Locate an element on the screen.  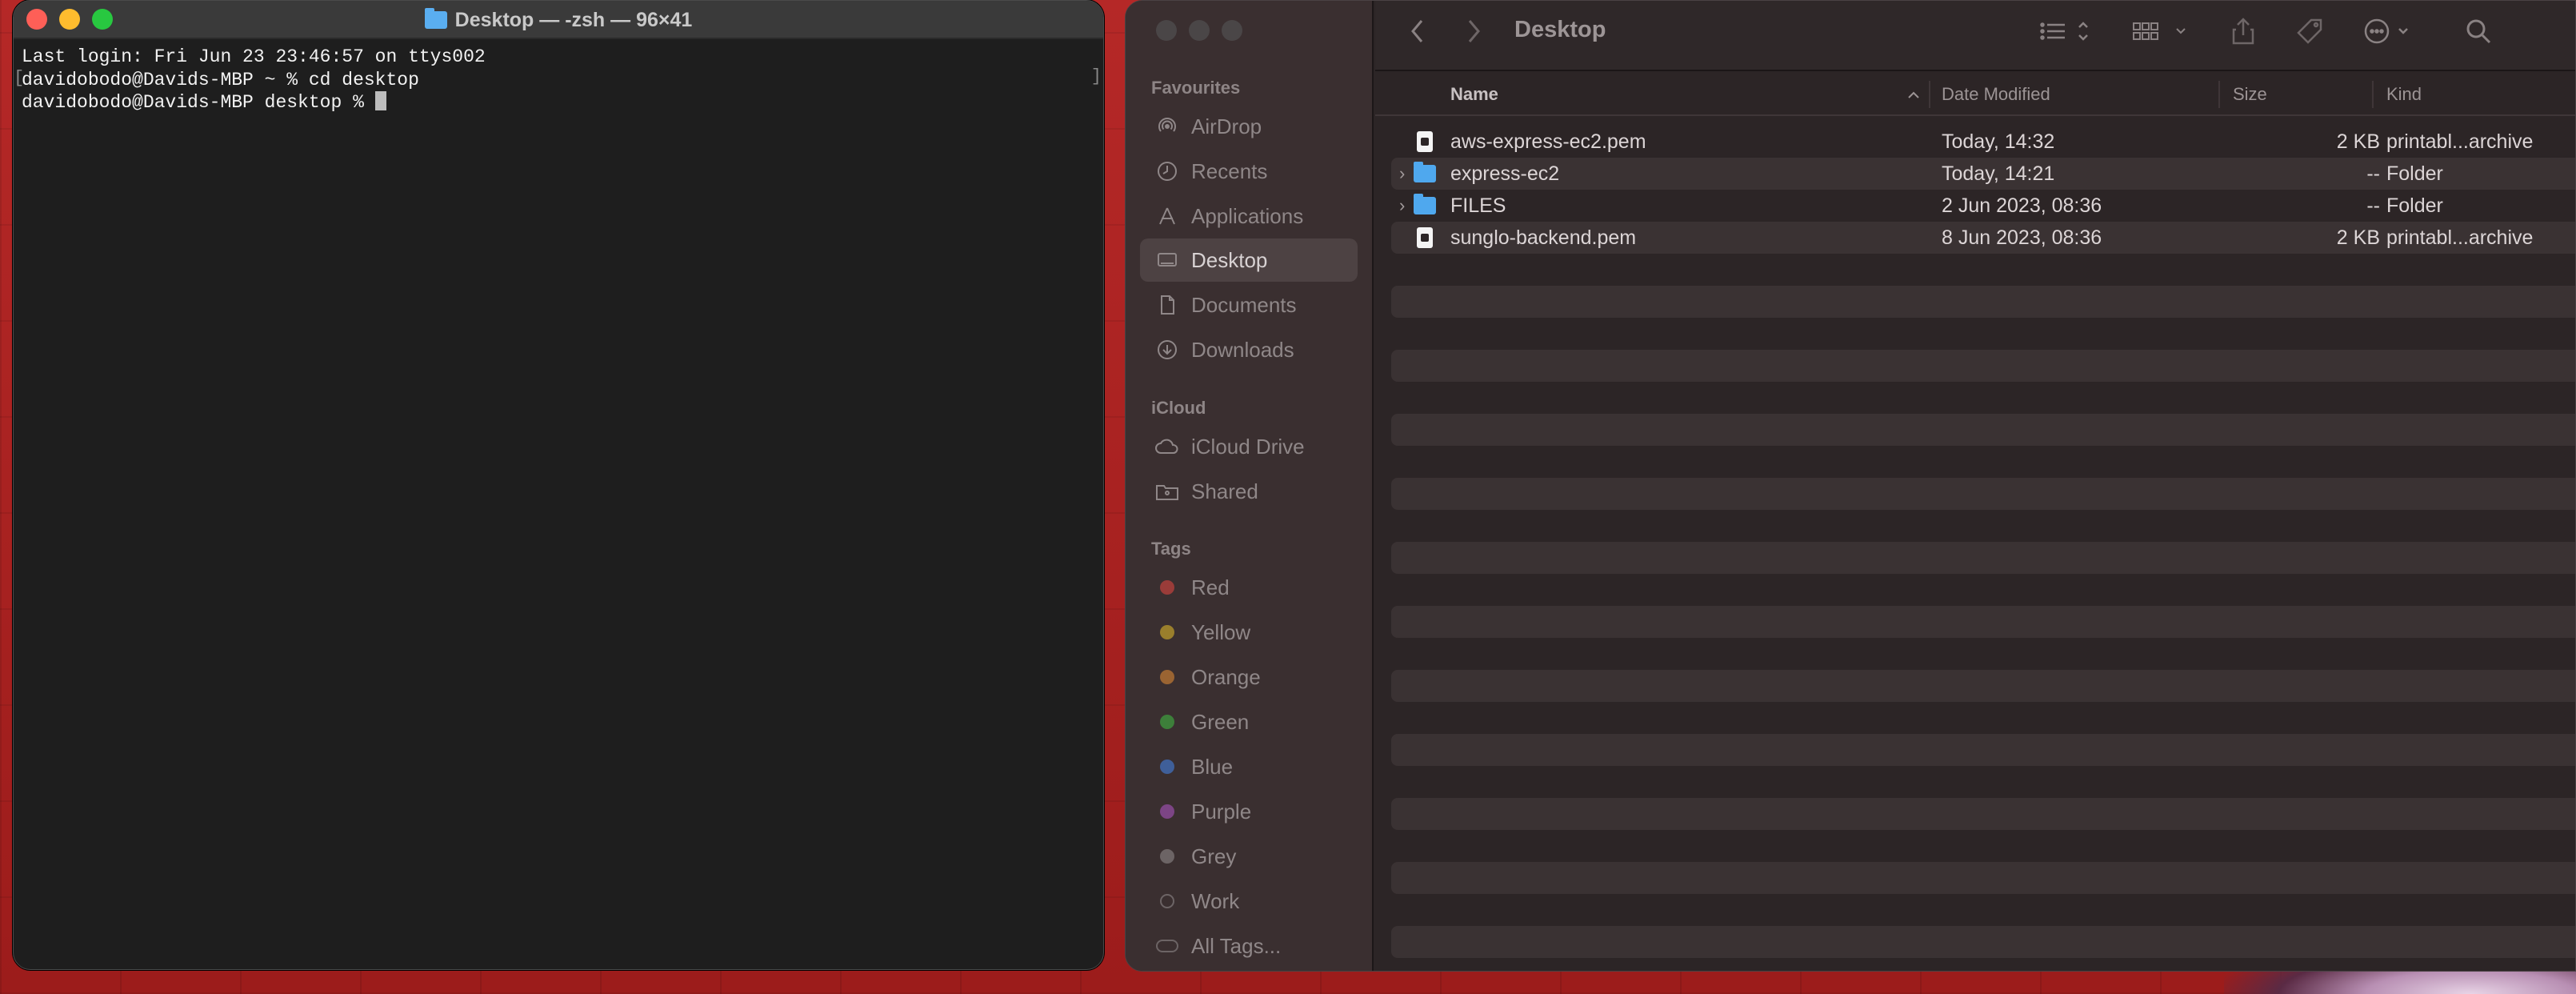
file-date: 8 Jun 2023, 08:36 is located at coordinates (2022, 238).